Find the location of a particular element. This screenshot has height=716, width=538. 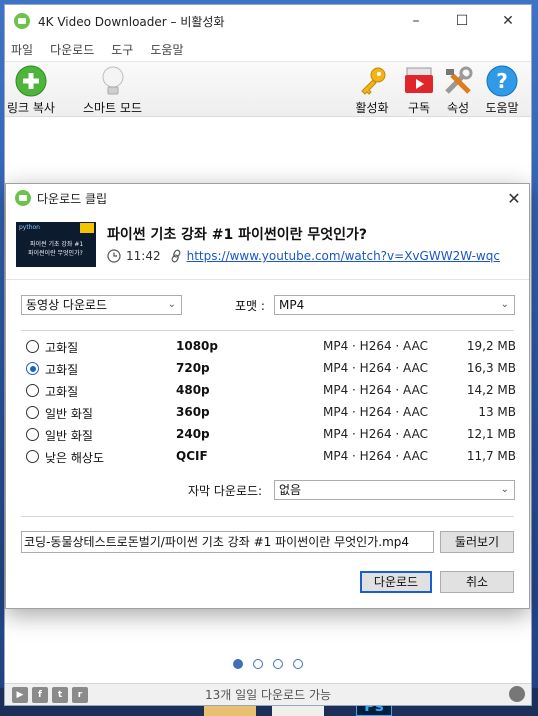

menu-bar: 파일 다운로드 도구 도움말 is located at coordinates (268, 49).